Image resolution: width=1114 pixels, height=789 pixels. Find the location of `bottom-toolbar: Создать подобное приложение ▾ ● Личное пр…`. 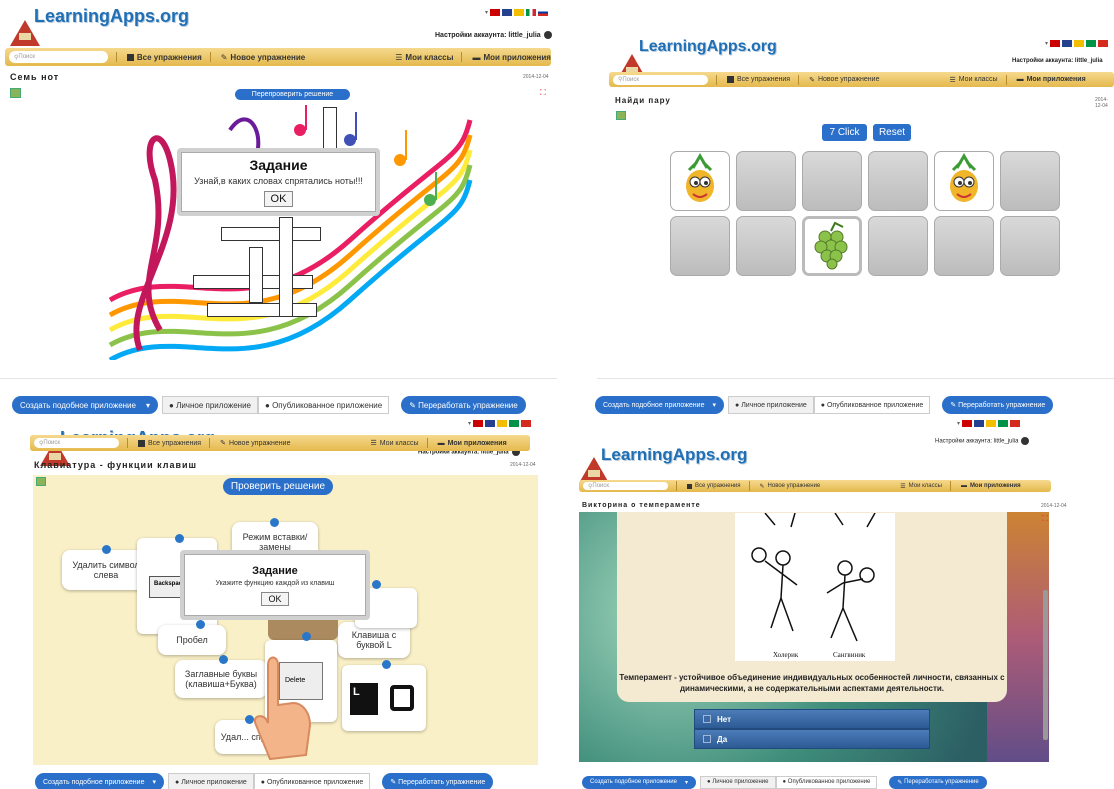

bottom-toolbar: Создать подобное приложение ▾ ● Личное пр… is located at coordinates (817, 782).